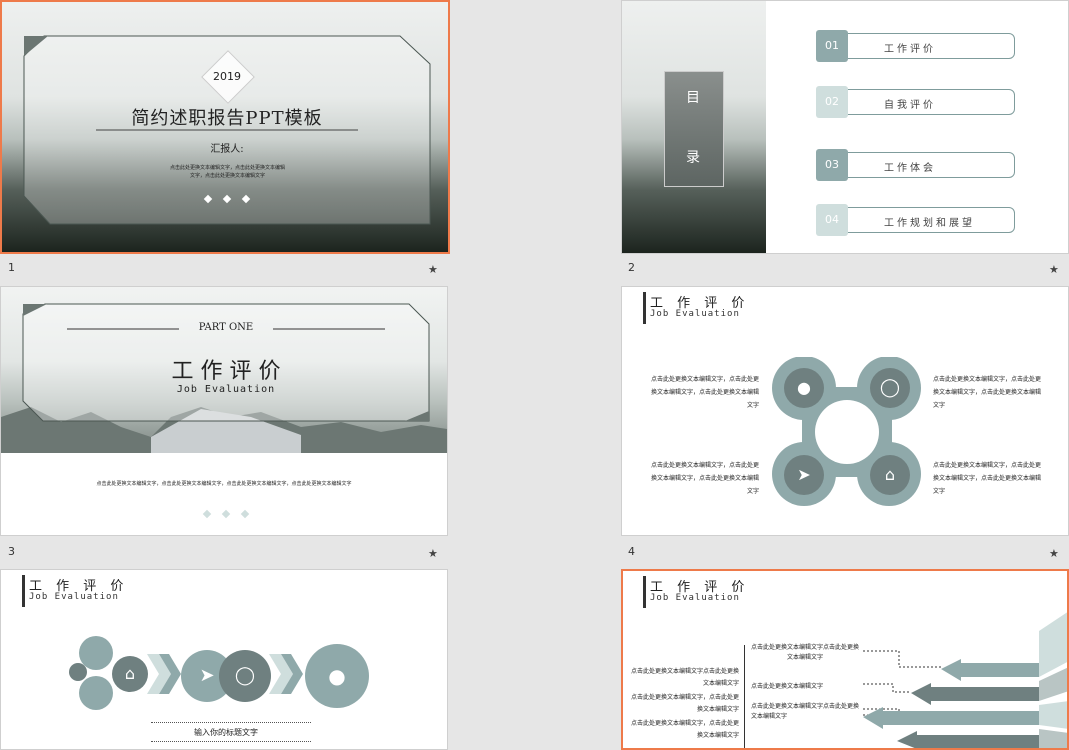 The width and height of the screenshot is (1069, 750). I want to click on slide1-title: 简约述职报告PPT模板, so click(227, 118).